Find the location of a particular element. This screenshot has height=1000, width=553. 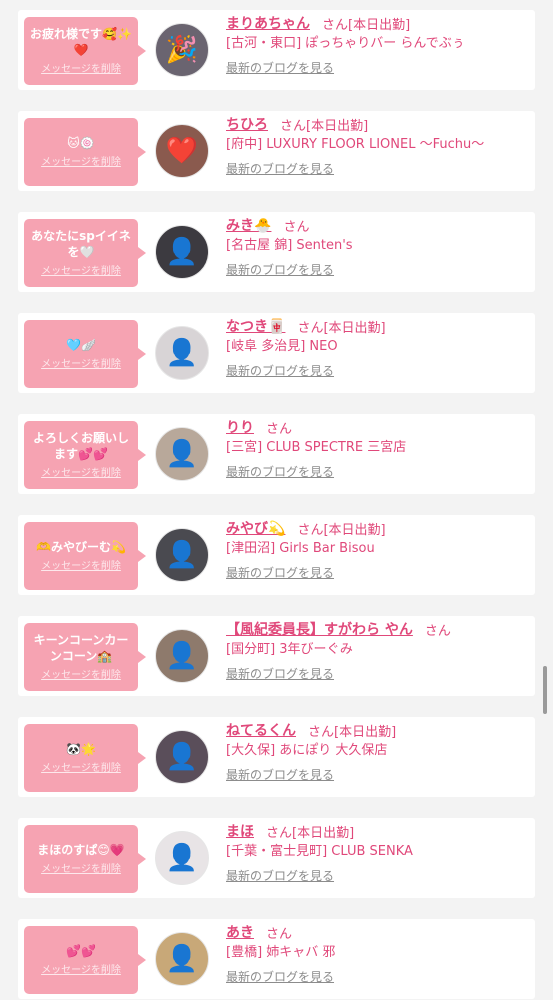

message-text: 🐼🌟 is located at coordinates (81, 749).